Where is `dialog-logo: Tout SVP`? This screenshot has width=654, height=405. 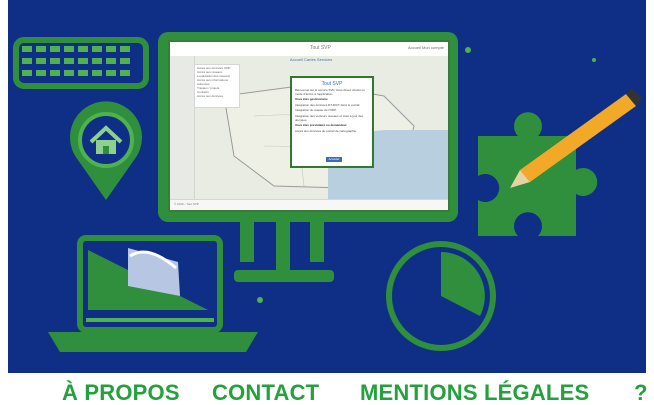
dialog-logo: Tout SVP is located at coordinates (332, 84).